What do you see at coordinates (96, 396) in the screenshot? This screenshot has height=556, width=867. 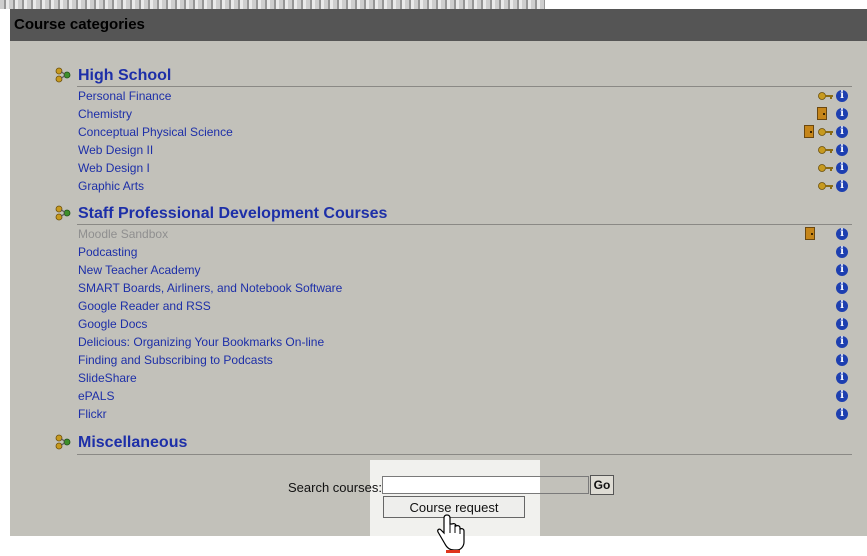 I see `course-link: ePALS` at bounding box center [96, 396].